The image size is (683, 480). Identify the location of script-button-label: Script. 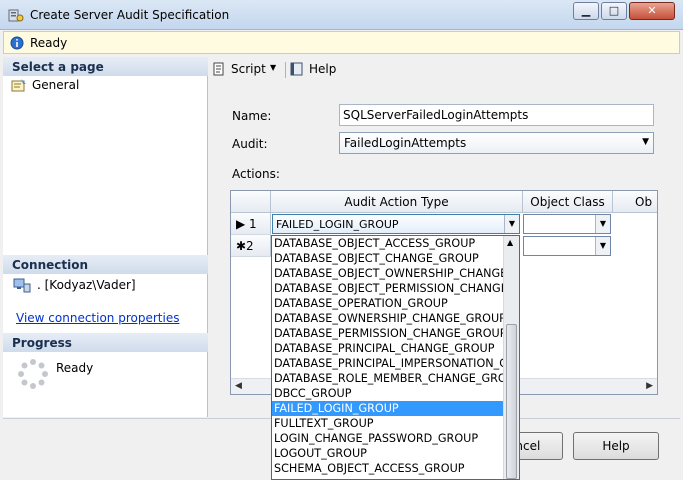
(248, 69).